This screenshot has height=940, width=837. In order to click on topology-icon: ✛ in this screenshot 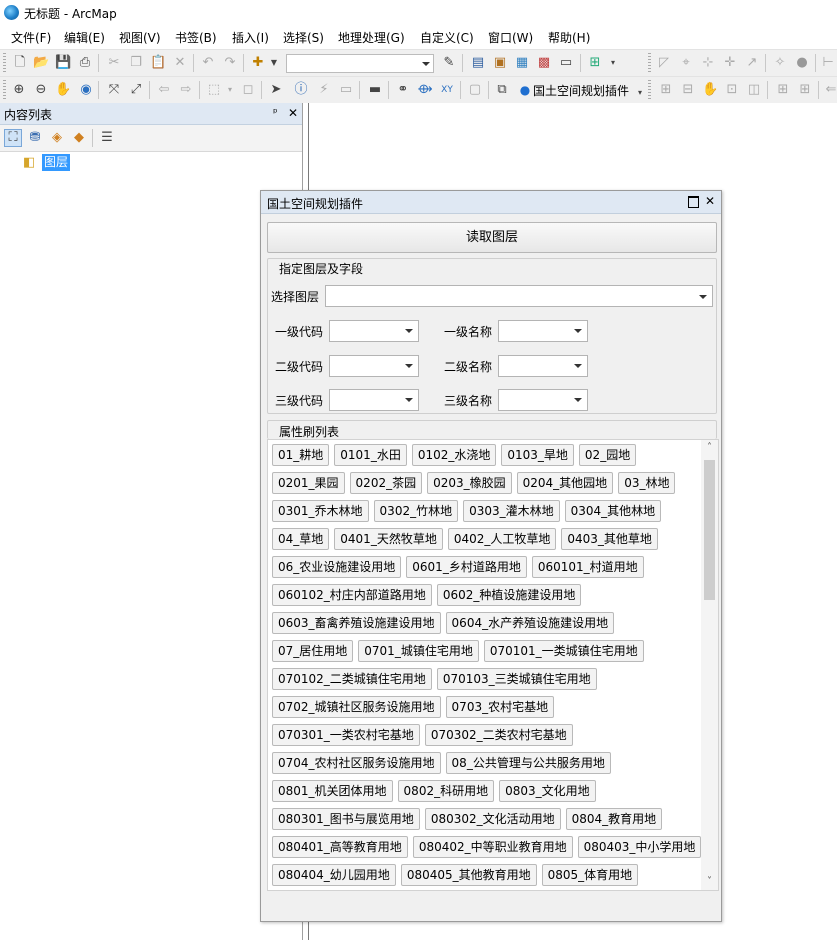, I will do `click(730, 63)`.